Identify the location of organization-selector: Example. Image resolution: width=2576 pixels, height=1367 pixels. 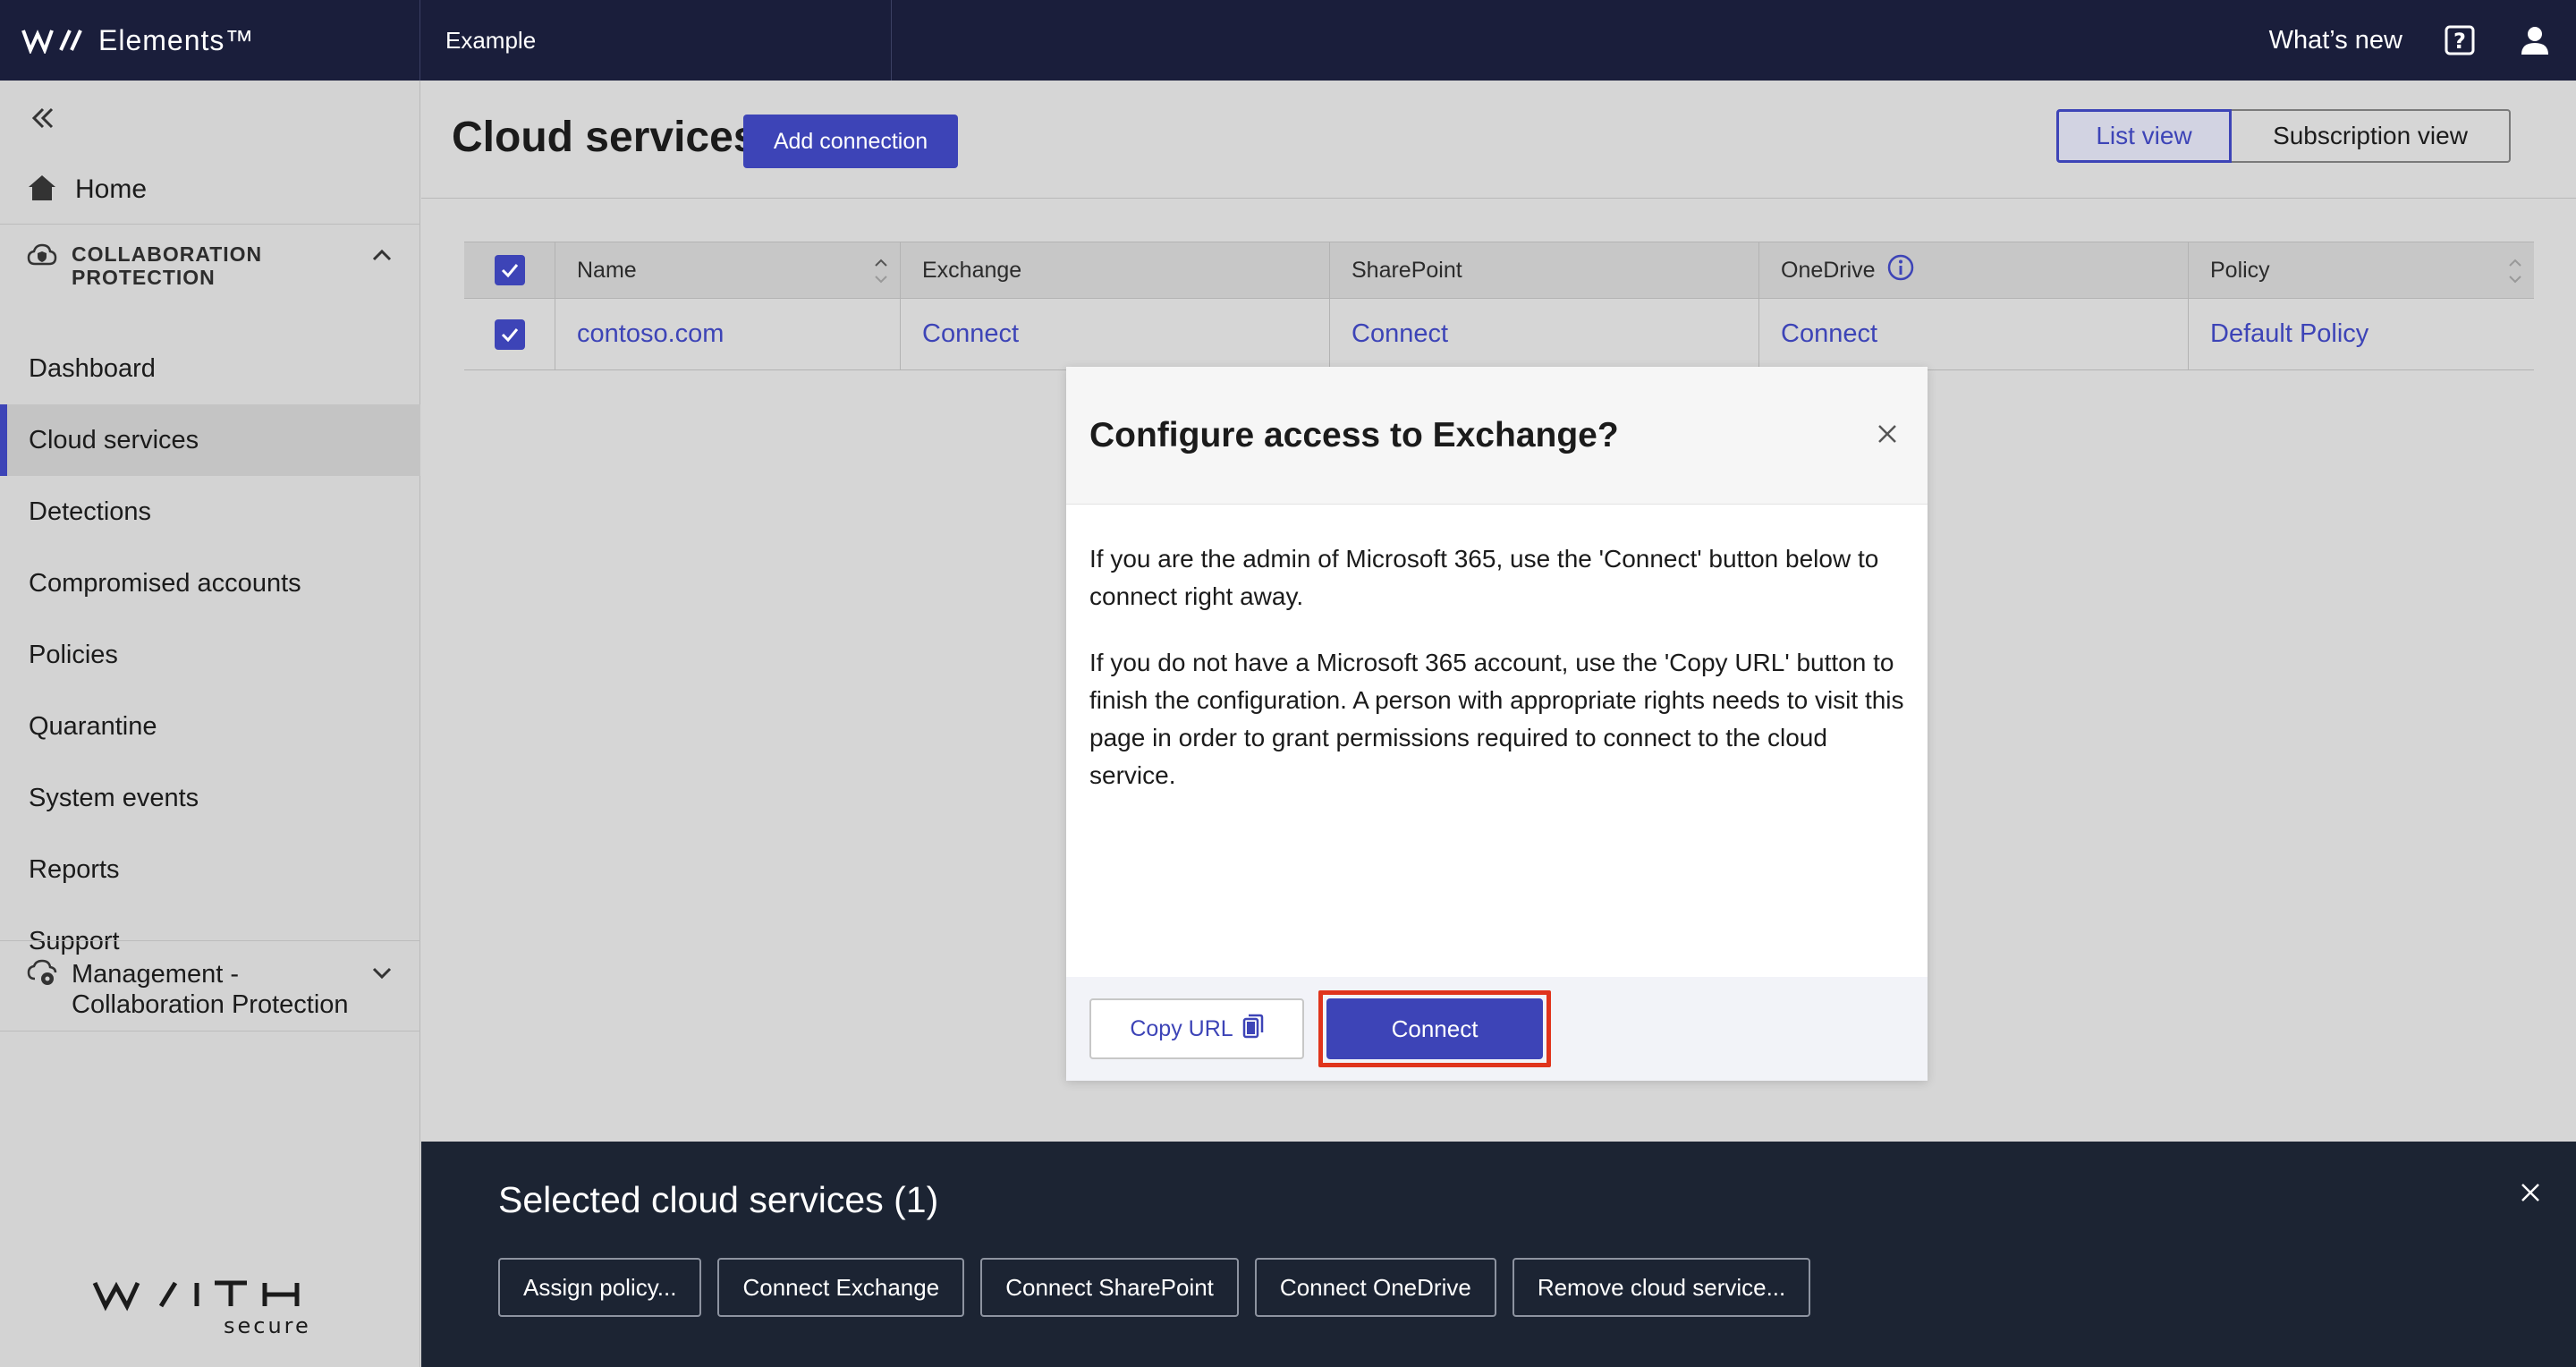
(656, 40).